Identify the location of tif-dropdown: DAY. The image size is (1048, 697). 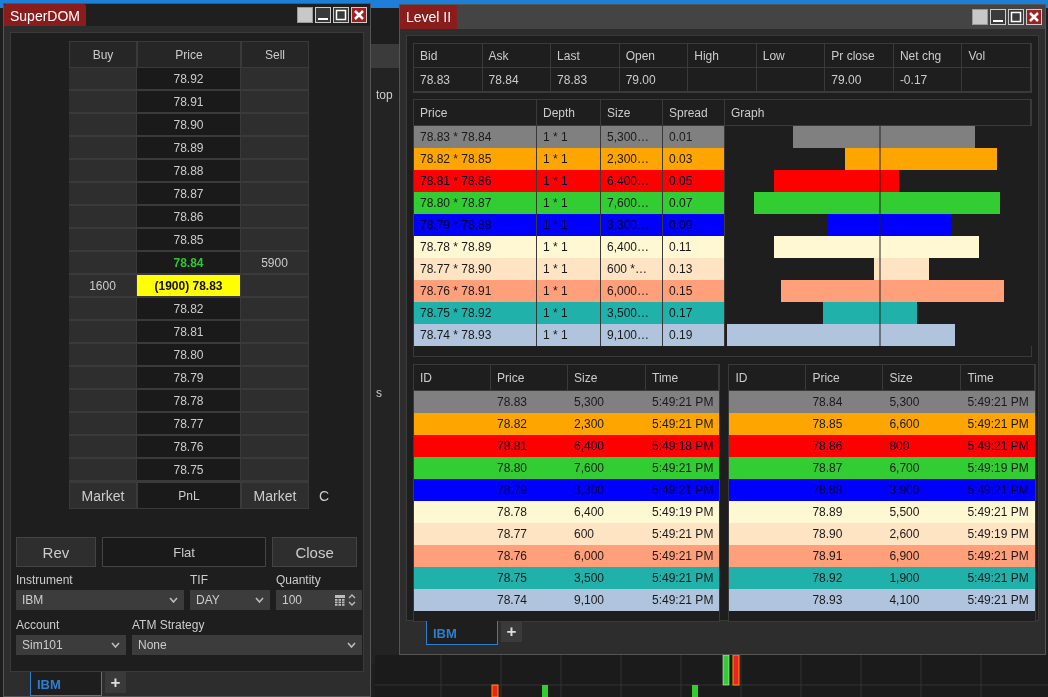
(230, 600).